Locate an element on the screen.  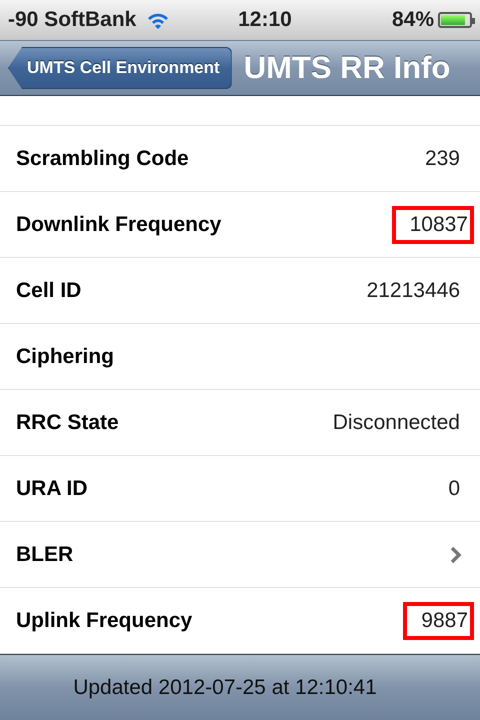
row-label: Ciphering is located at coordinates (65, 356).